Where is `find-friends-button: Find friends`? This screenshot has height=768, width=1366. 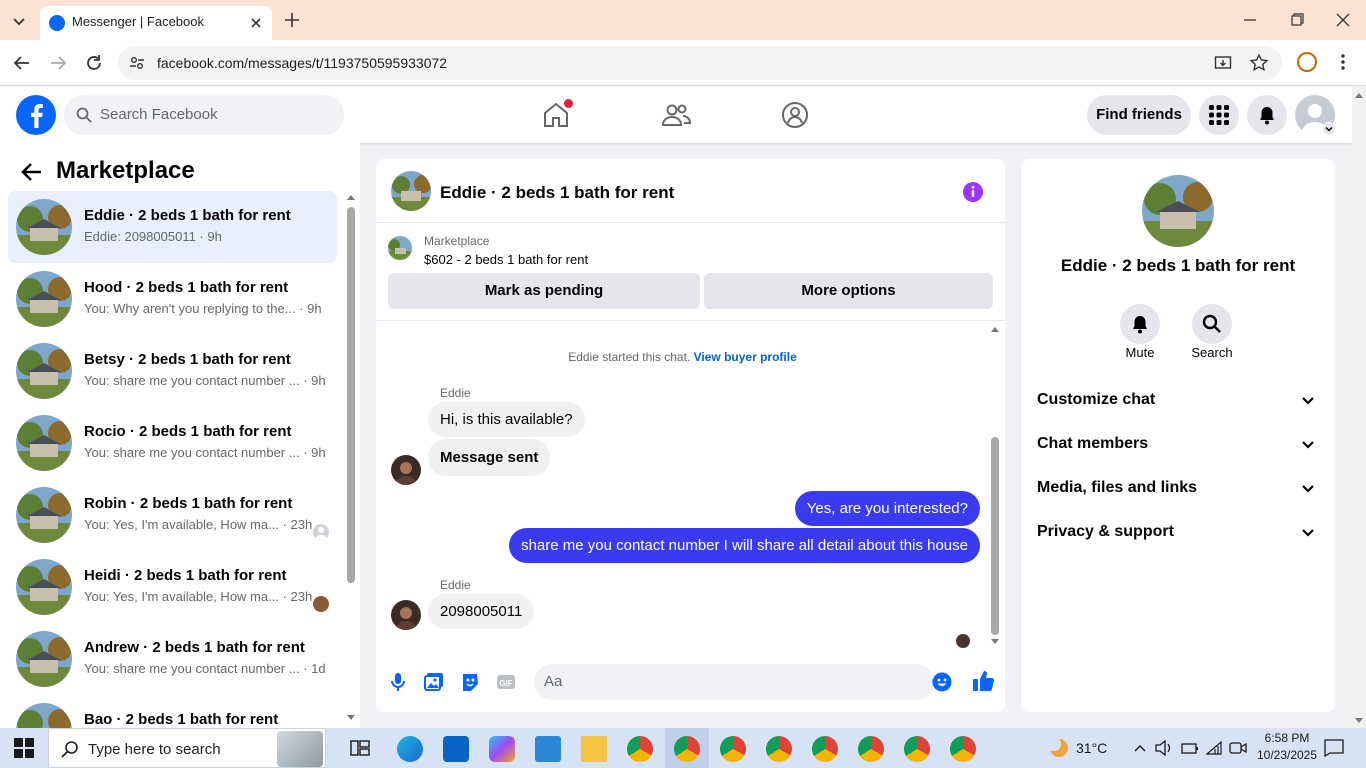
find-friends-button: Find friends is located at coordinates (1139, 115).